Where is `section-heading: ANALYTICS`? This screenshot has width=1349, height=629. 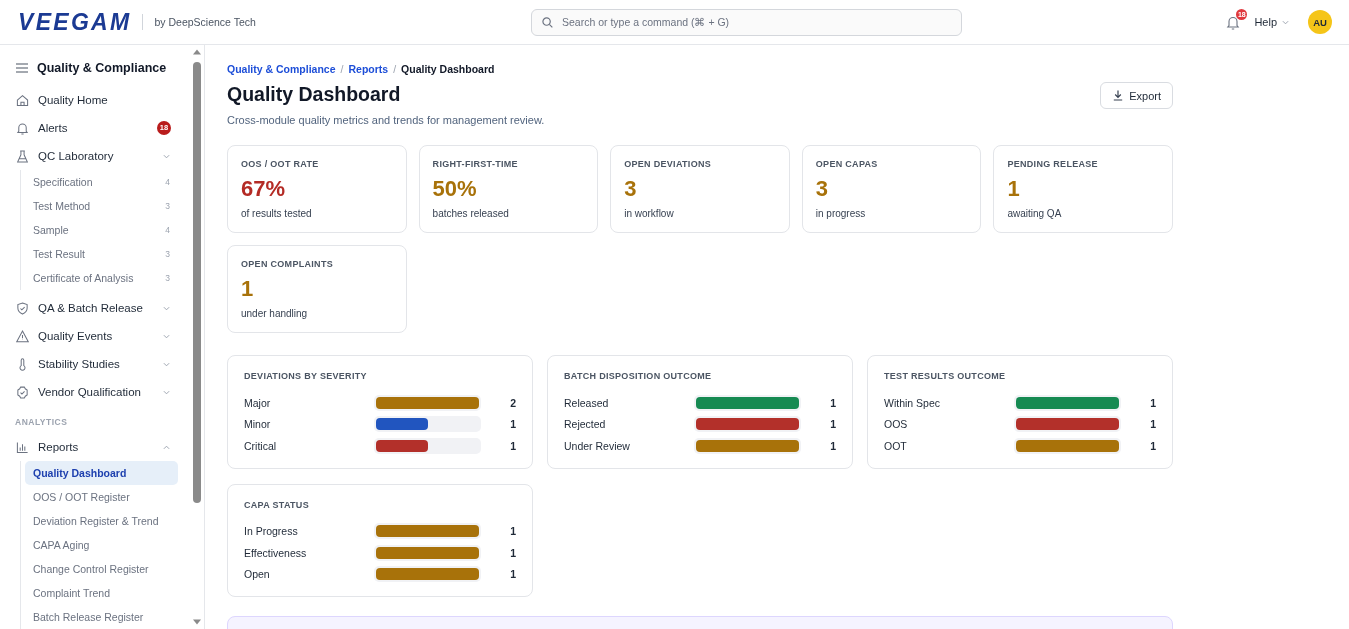
section-heading: ANALYTICS is located at coordinates (41, 422).